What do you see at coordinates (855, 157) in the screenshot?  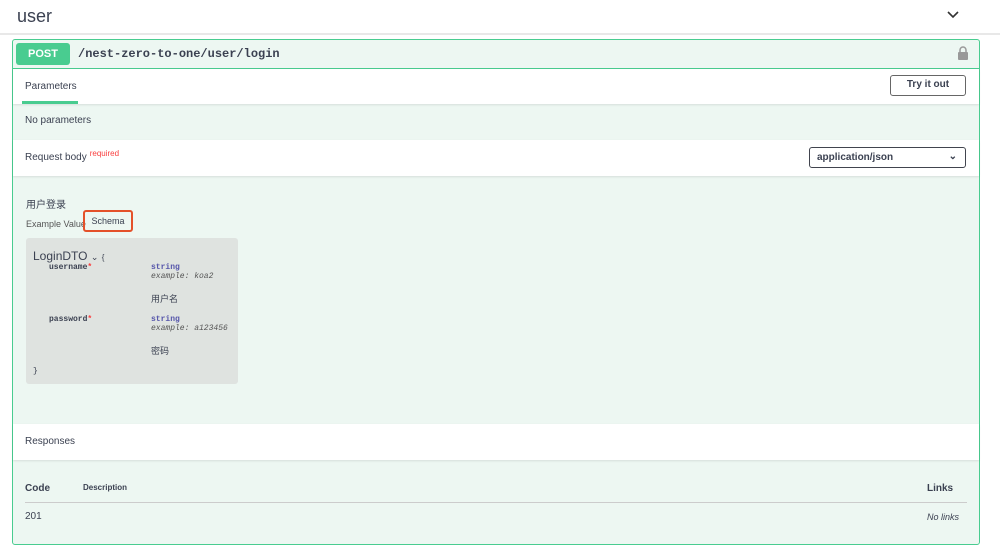 I see `content-type-value: application/json` at bounding box center [855, 157].